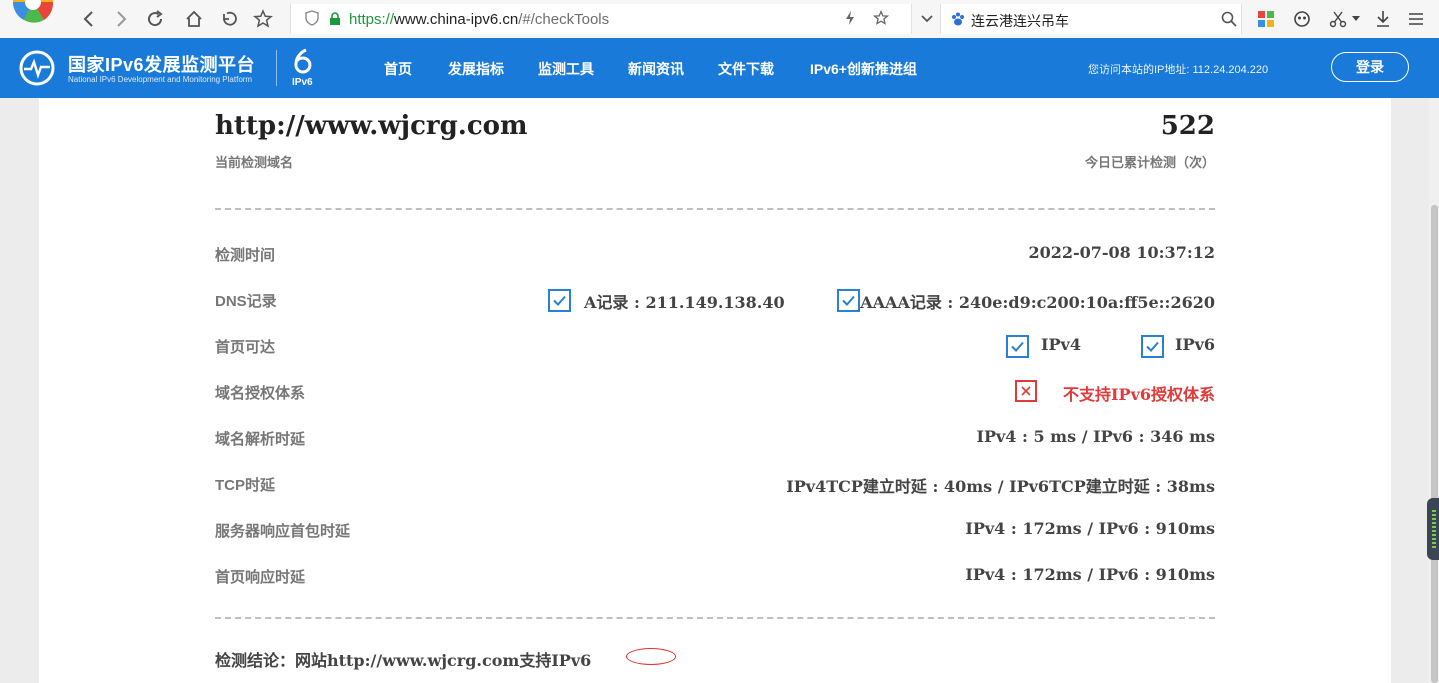 The image size is (1439, 683). Describe the element at coordinates (1187, 126) in the screenshot. I see `today-check-count: 522` at that location.